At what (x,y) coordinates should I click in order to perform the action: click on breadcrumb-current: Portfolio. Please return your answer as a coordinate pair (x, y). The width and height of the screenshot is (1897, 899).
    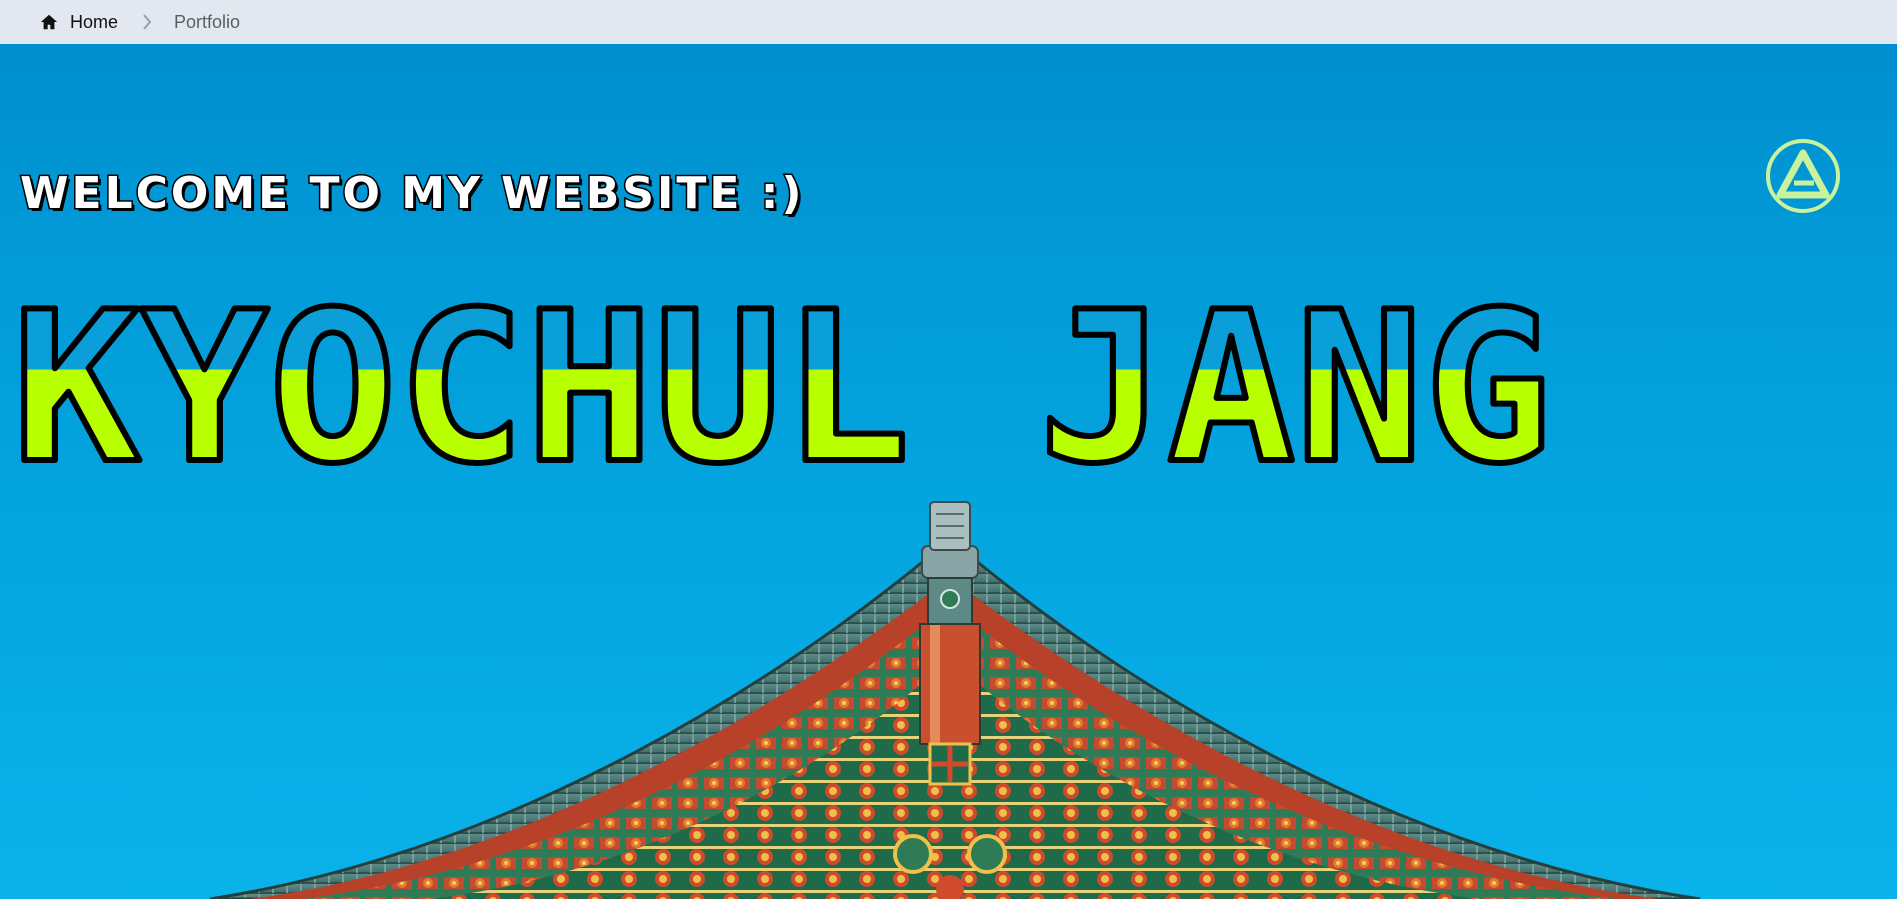
    Looking at the image, I should click on (207, 21).